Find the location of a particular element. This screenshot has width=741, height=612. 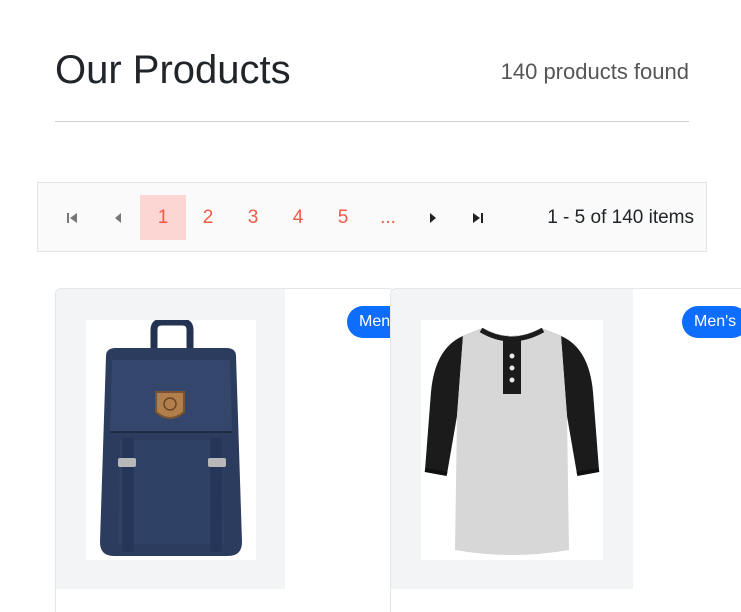

raglan-shirt-icon is located at coordinates (512, 440).